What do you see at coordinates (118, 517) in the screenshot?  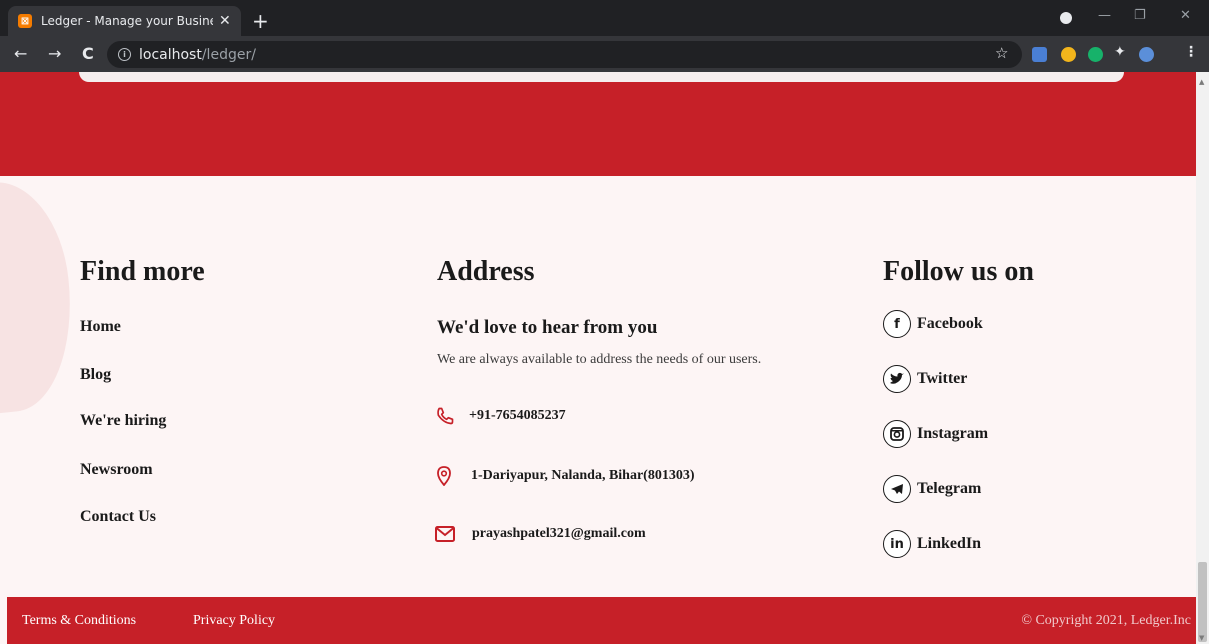 I see `footer-link-contact: Contact Us` at bounding box center [118, 517].